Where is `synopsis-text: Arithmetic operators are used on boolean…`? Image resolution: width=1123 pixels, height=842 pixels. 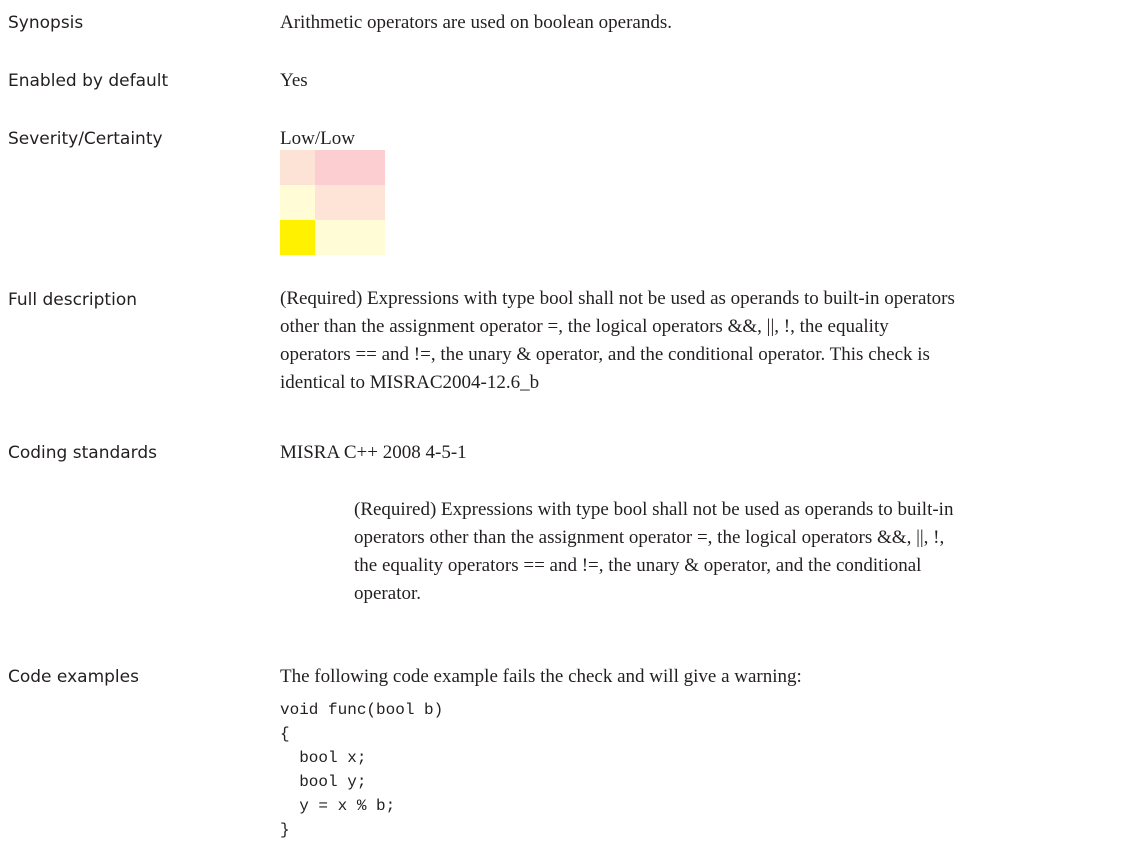
synopsis-text: Arithmetic operators are used on boolean… is located at coordinates (476, 22).